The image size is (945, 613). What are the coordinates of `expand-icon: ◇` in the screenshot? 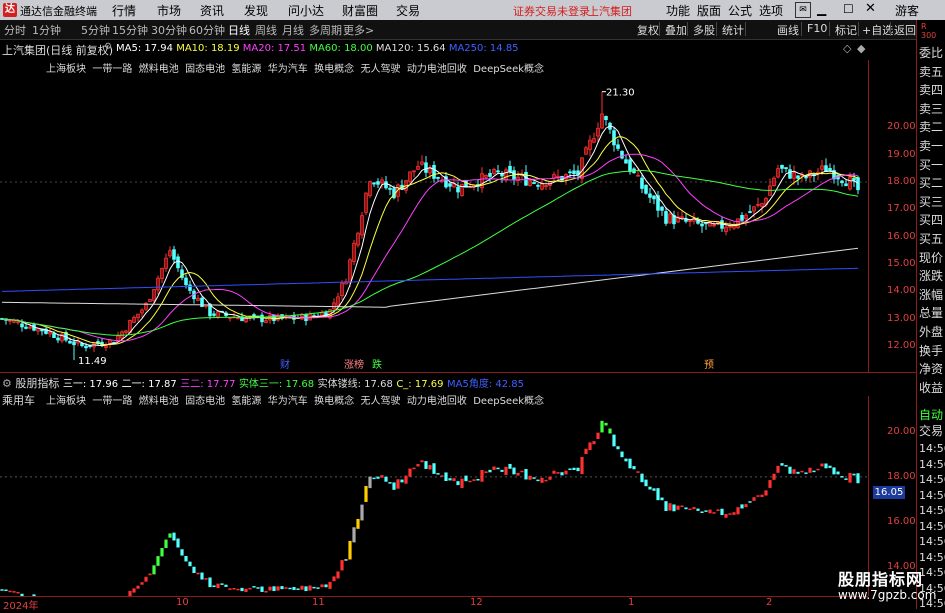 It's located at (847, 48).